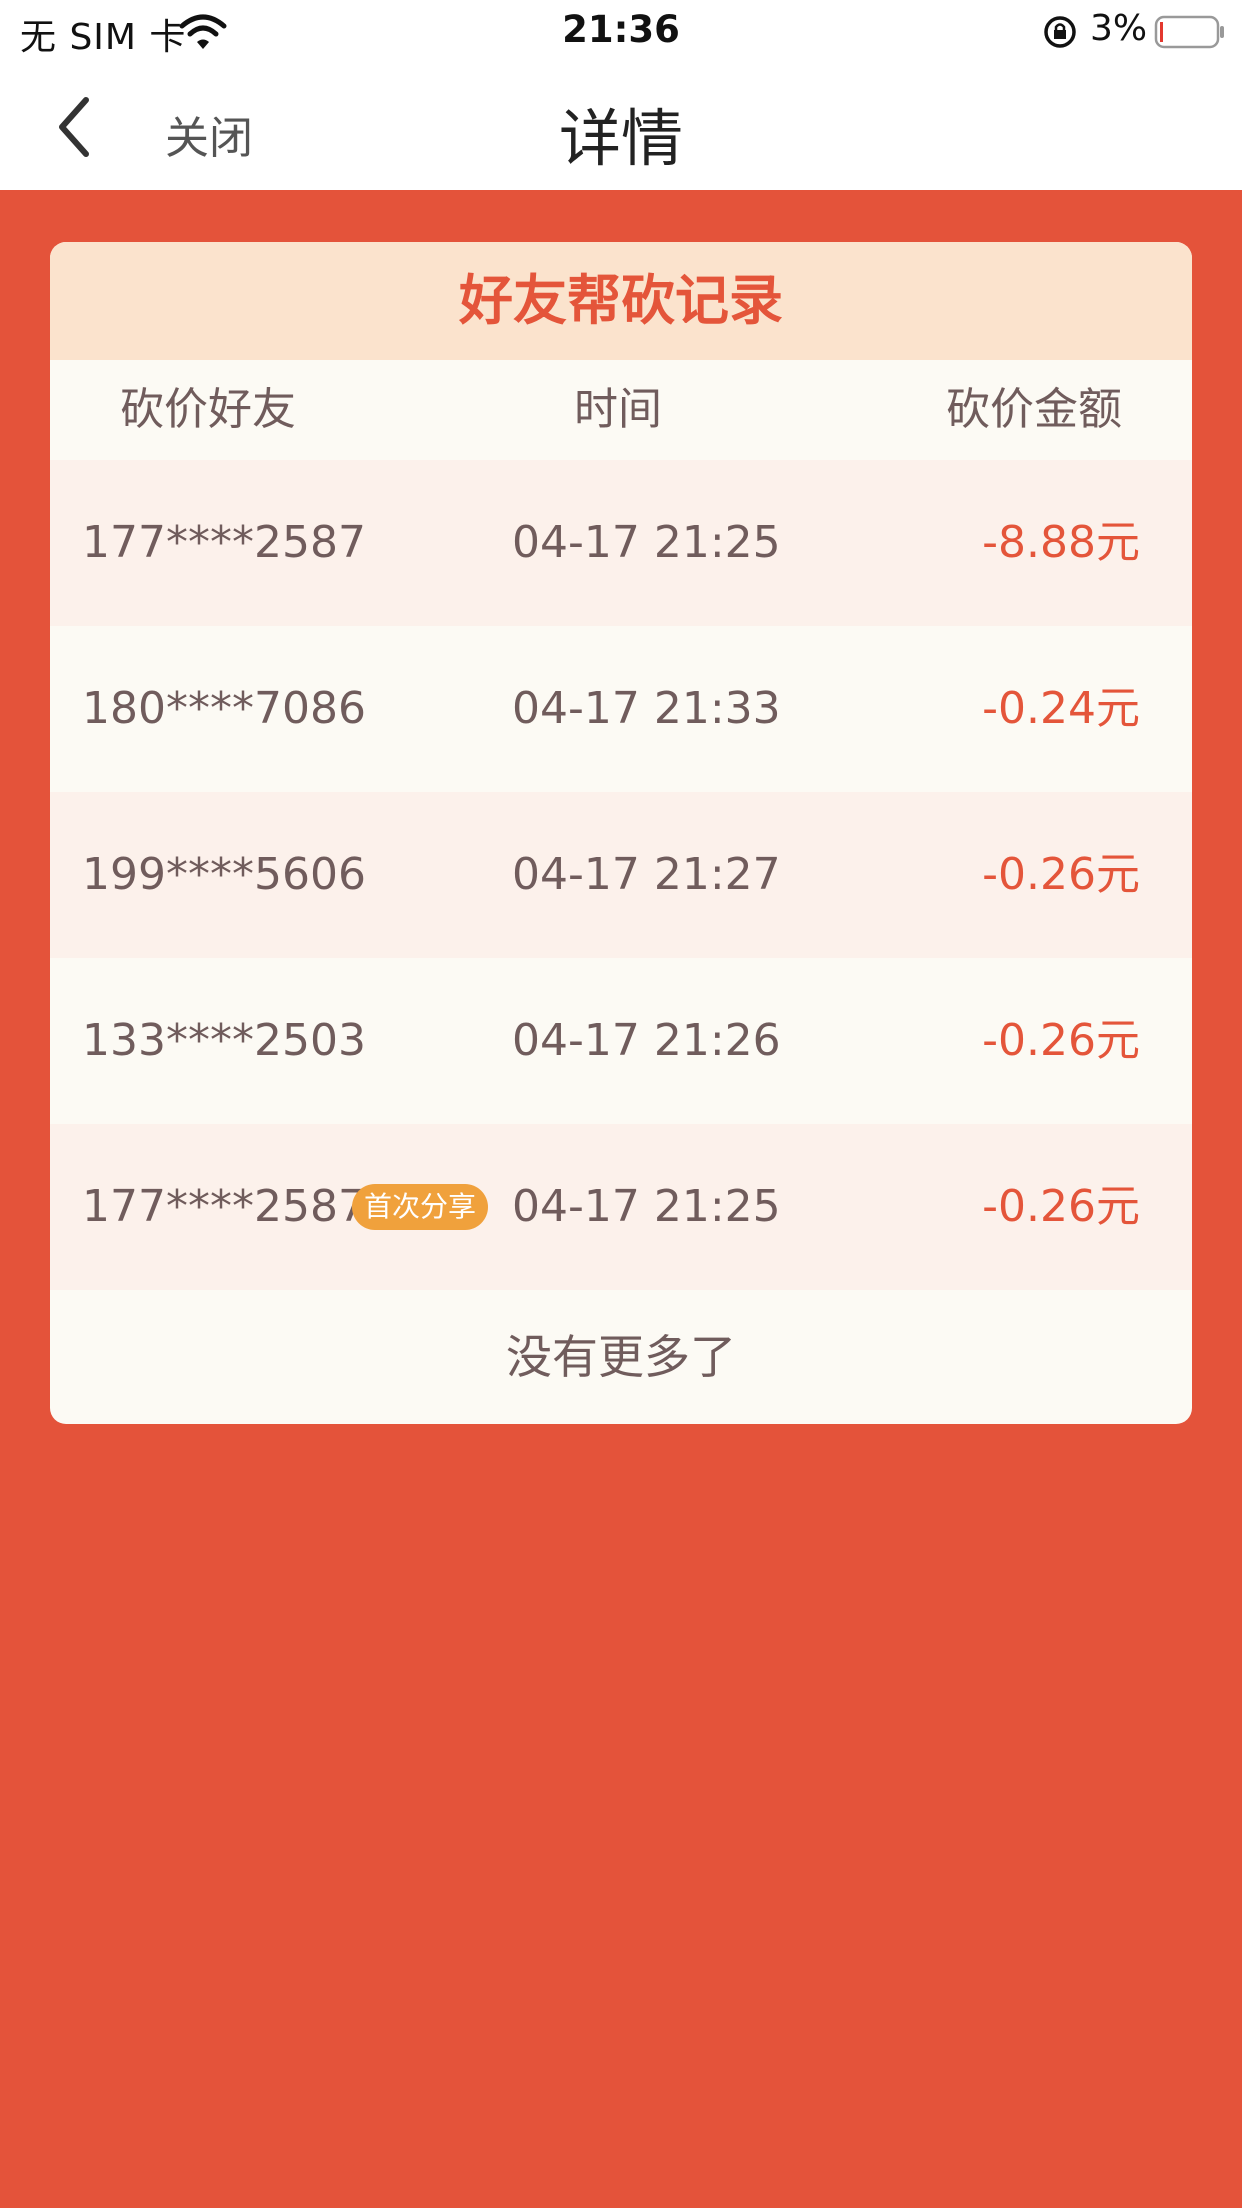 Image resolution: width=1242 pixels, height=2208 pixels. I want to click on table-row: 177****2587 04-17 21:25 -8.88元, so click(621, 543).